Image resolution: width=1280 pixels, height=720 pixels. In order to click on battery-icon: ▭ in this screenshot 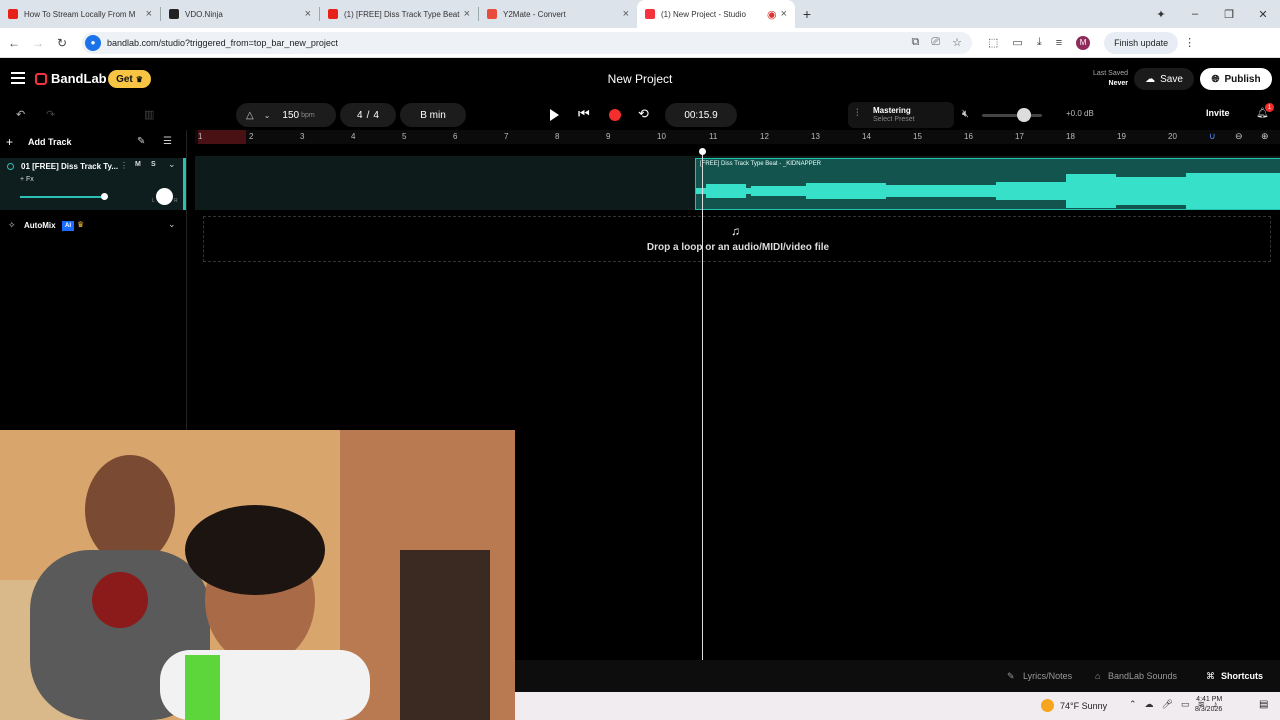, I will do `click(1185, 704)`.